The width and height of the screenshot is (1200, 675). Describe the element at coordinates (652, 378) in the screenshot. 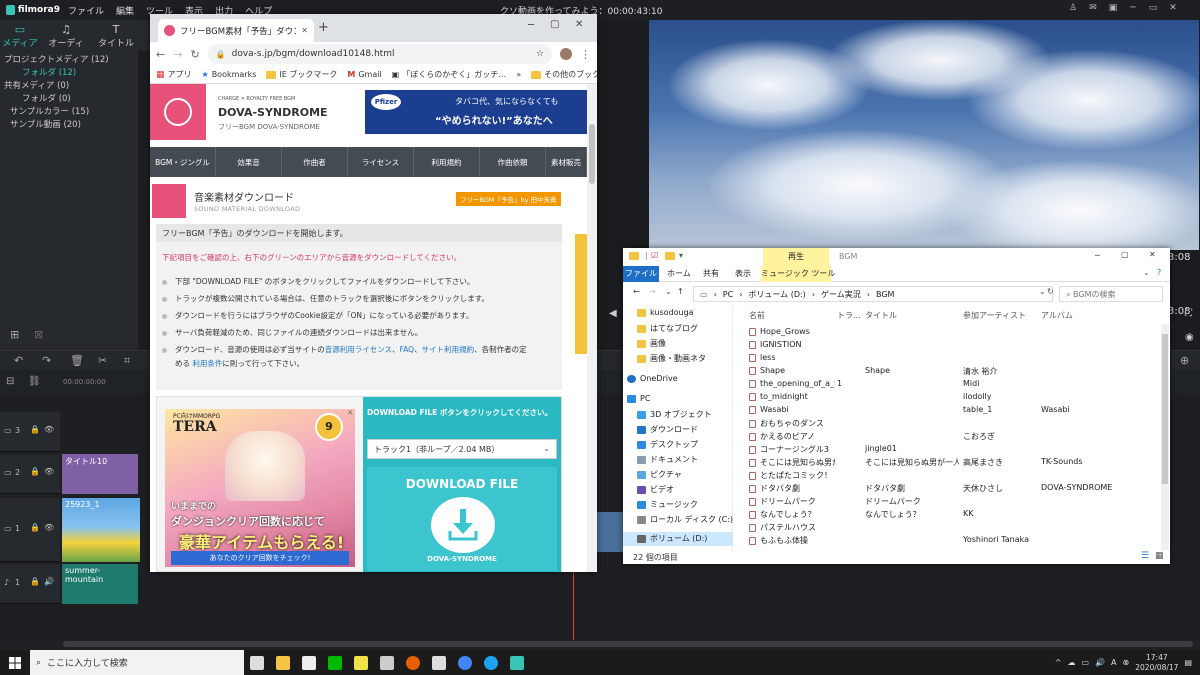

I see `nav-item: OneDrive` at that location.